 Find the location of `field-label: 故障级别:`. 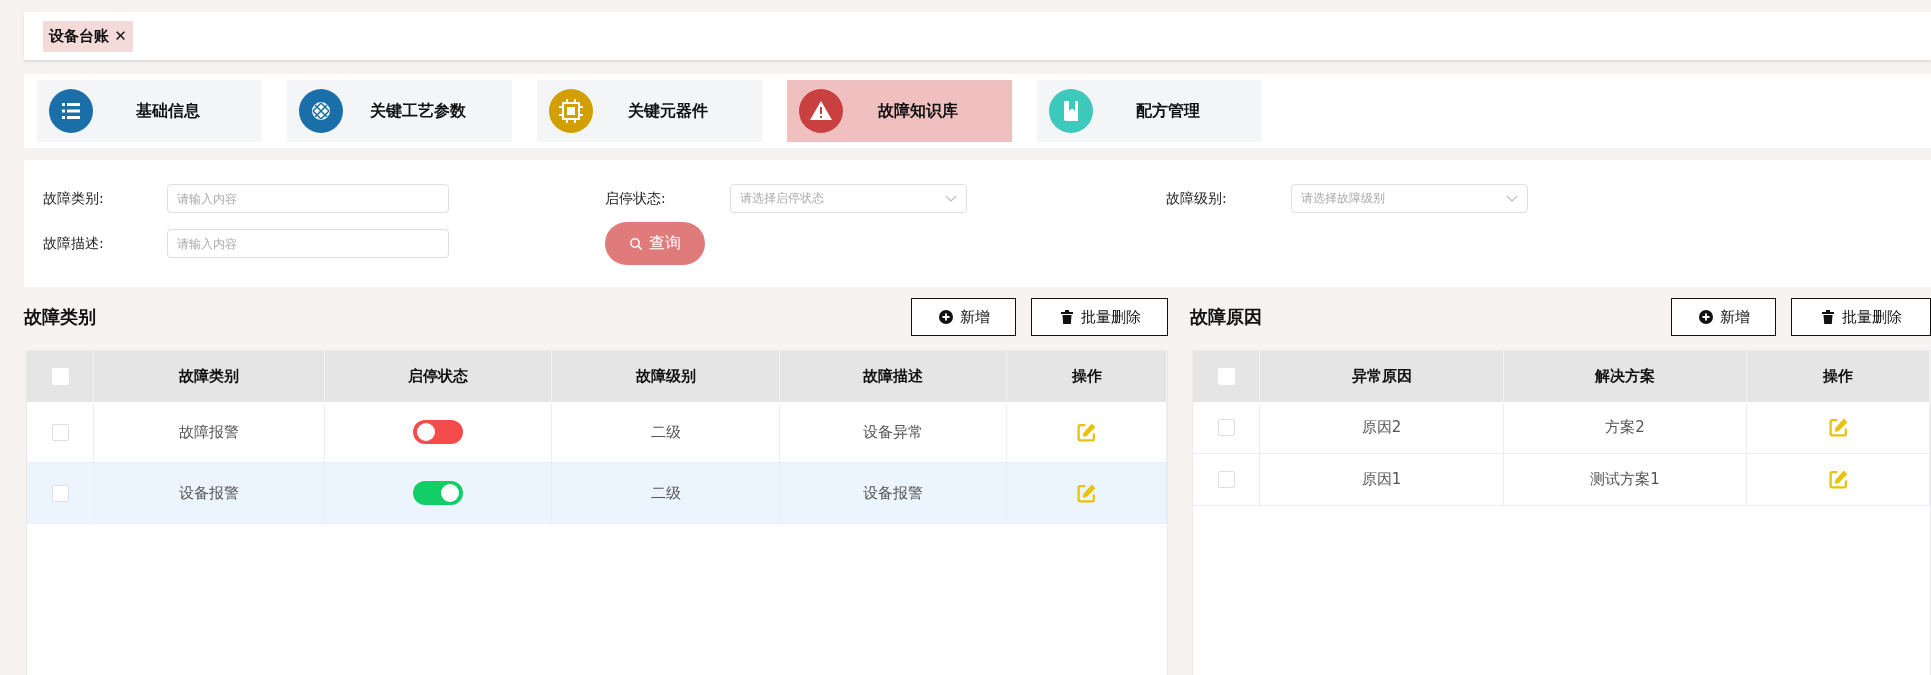

field-label: 故障级别: is located at coordinates (1197, 198).